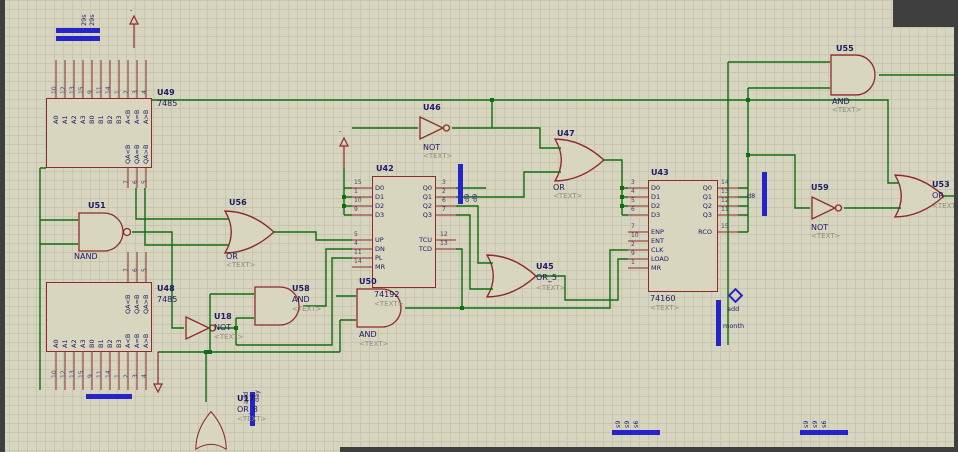 This screenshot has width=958, height=452. Describe the element at coordinates (206, 425) in the screenshot. I see `gate-u17-or` at that location.